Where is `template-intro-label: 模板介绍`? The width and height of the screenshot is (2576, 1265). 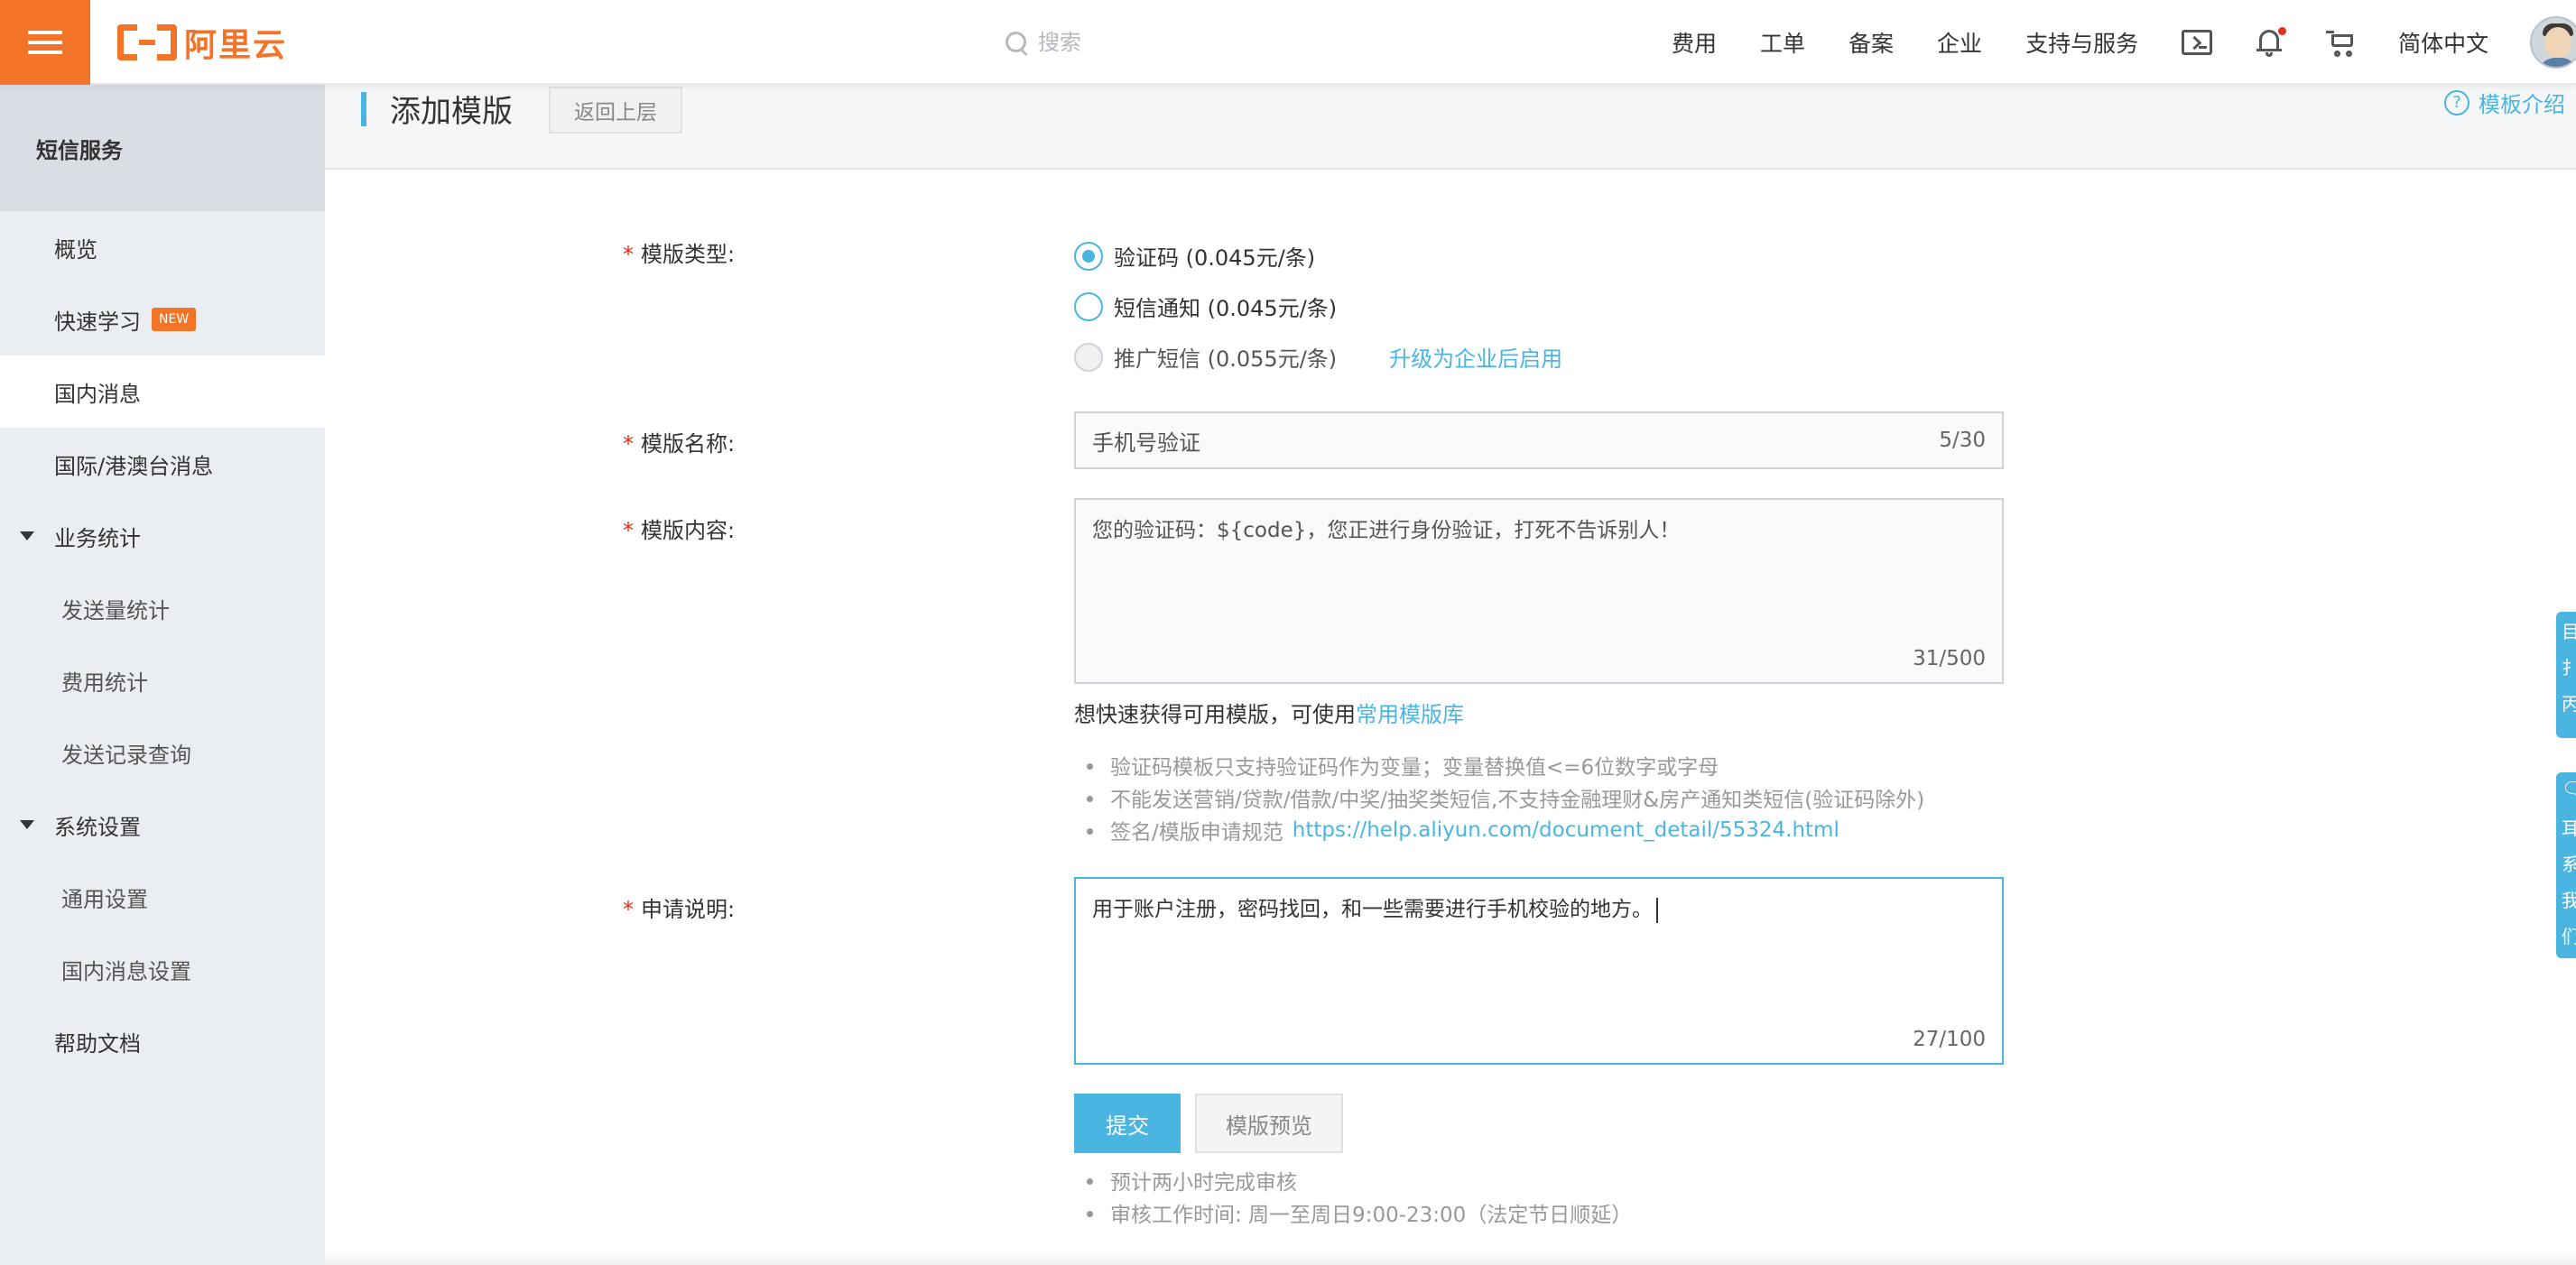 template-intro-label: 模板介绍 is located at coordinates (2522, 104).